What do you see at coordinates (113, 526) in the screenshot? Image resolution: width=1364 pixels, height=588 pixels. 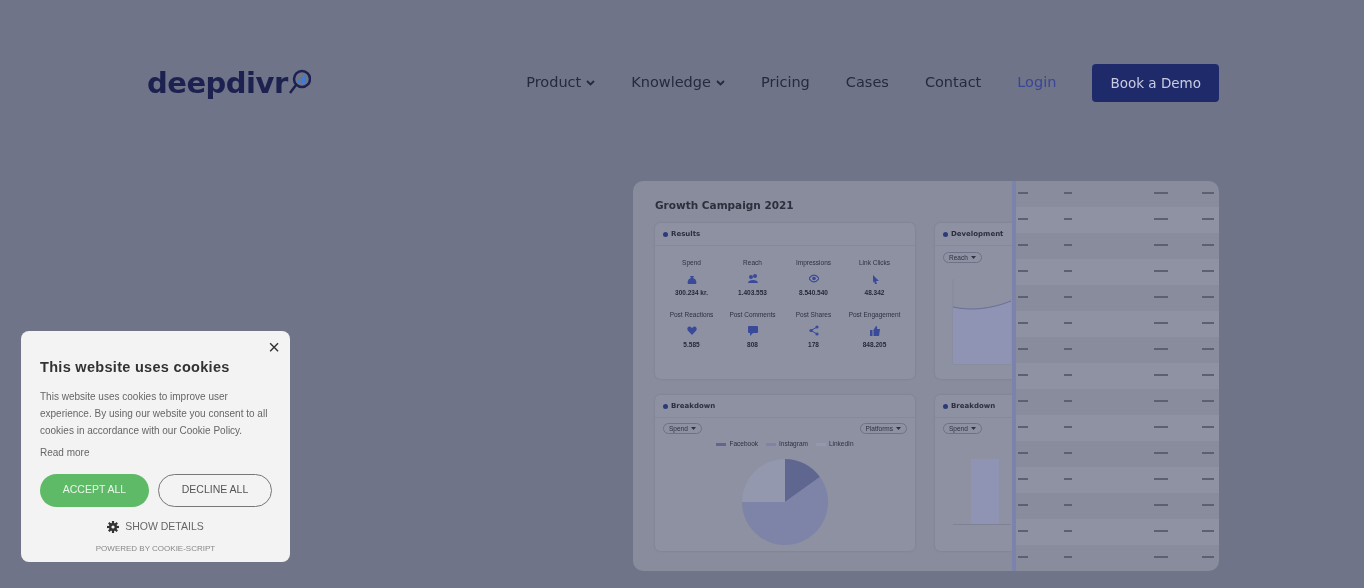 I see `gear-icon` at bounding box center [113, 526].